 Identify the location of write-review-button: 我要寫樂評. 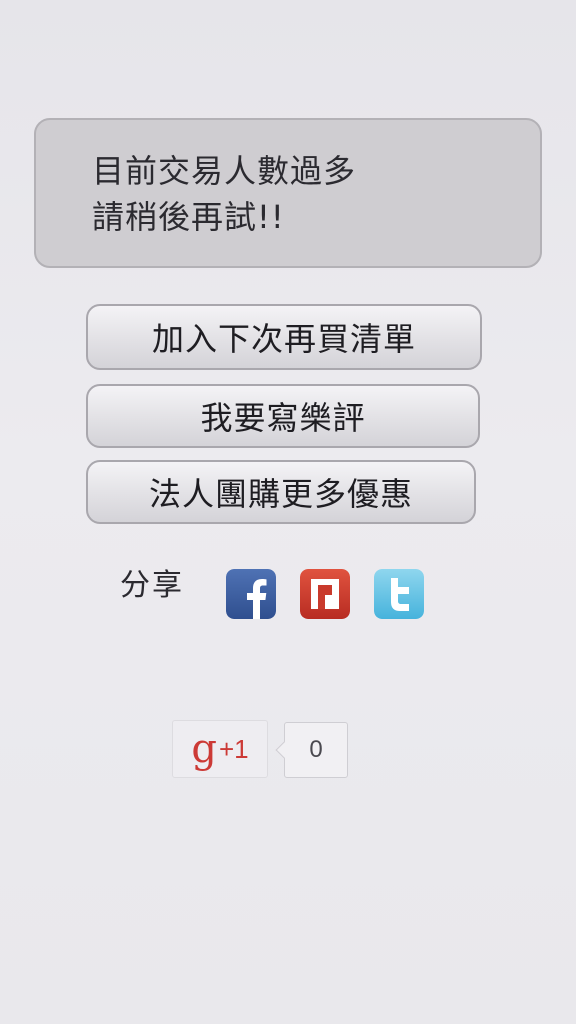
(283, 416).